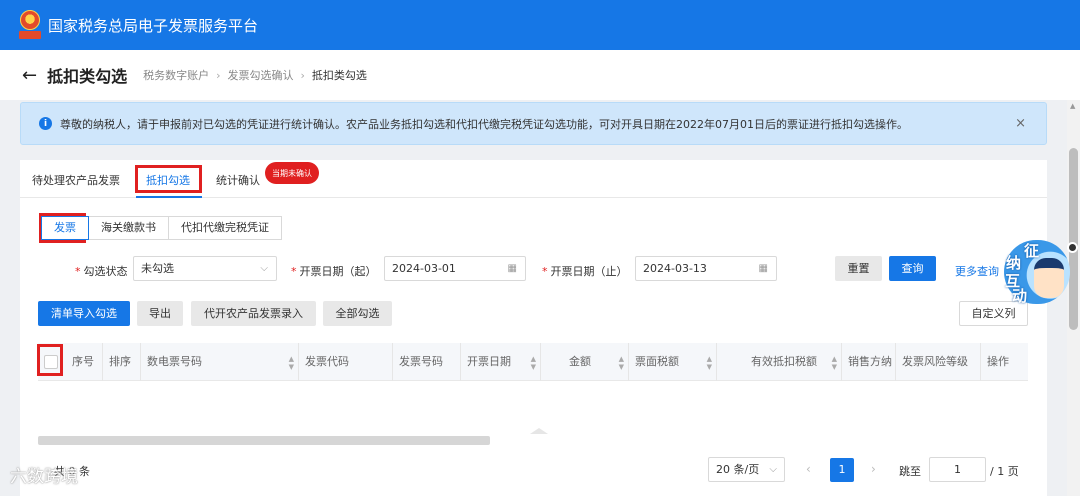  What do you see at coordinates (101, 271) in the screenshot?
I see `status-label: * 勾选状态` at bounding box center [101, 271].